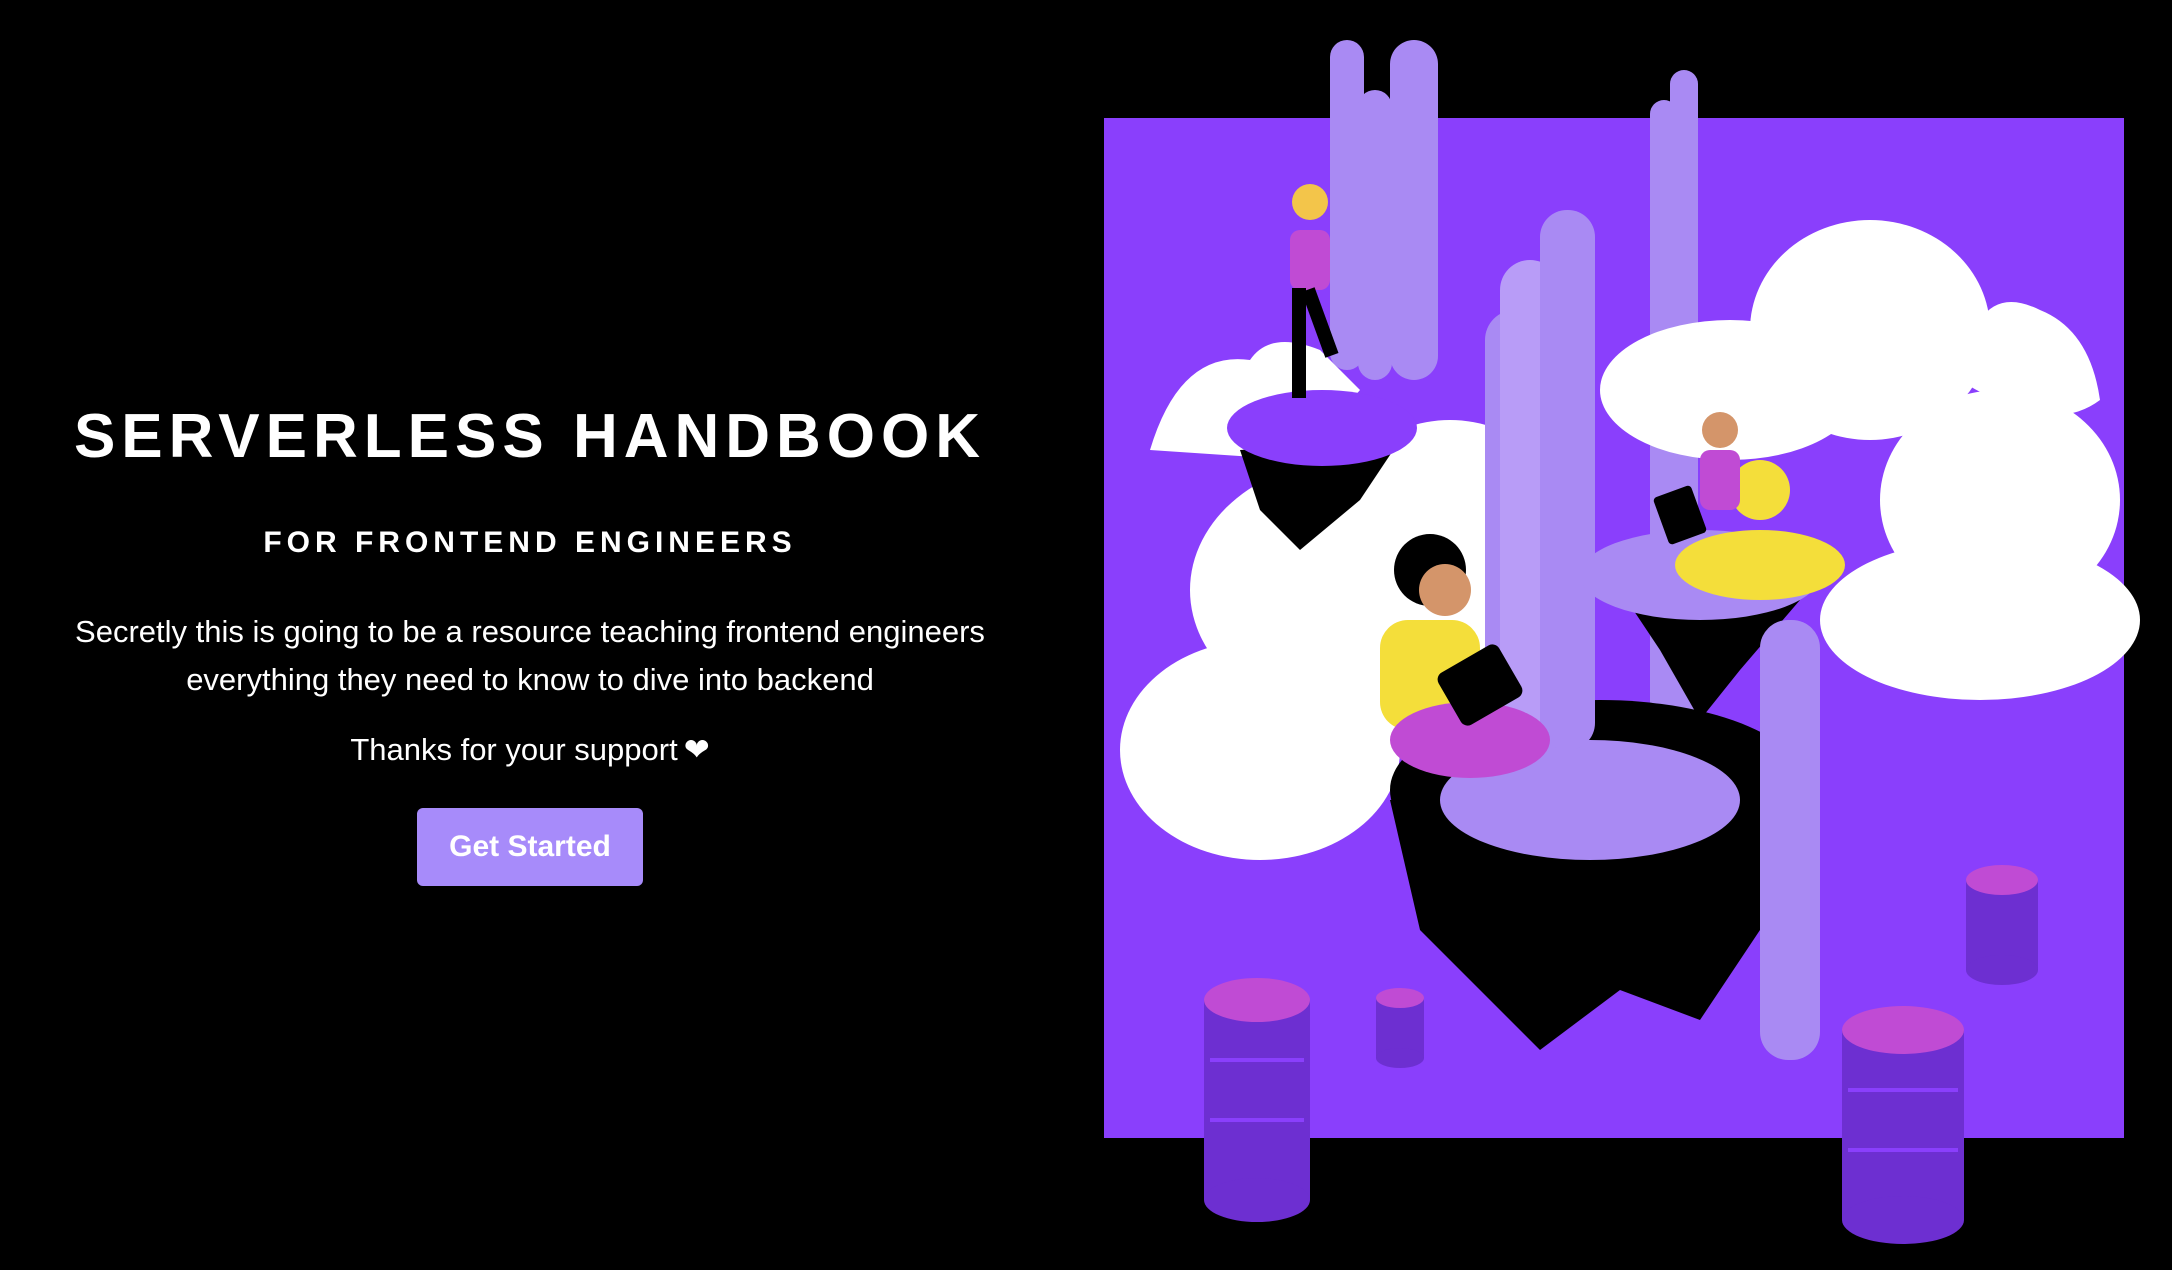  I want to click on page-subtitle: FOR FRONTEND ENGINEERS, so click(530, 543).